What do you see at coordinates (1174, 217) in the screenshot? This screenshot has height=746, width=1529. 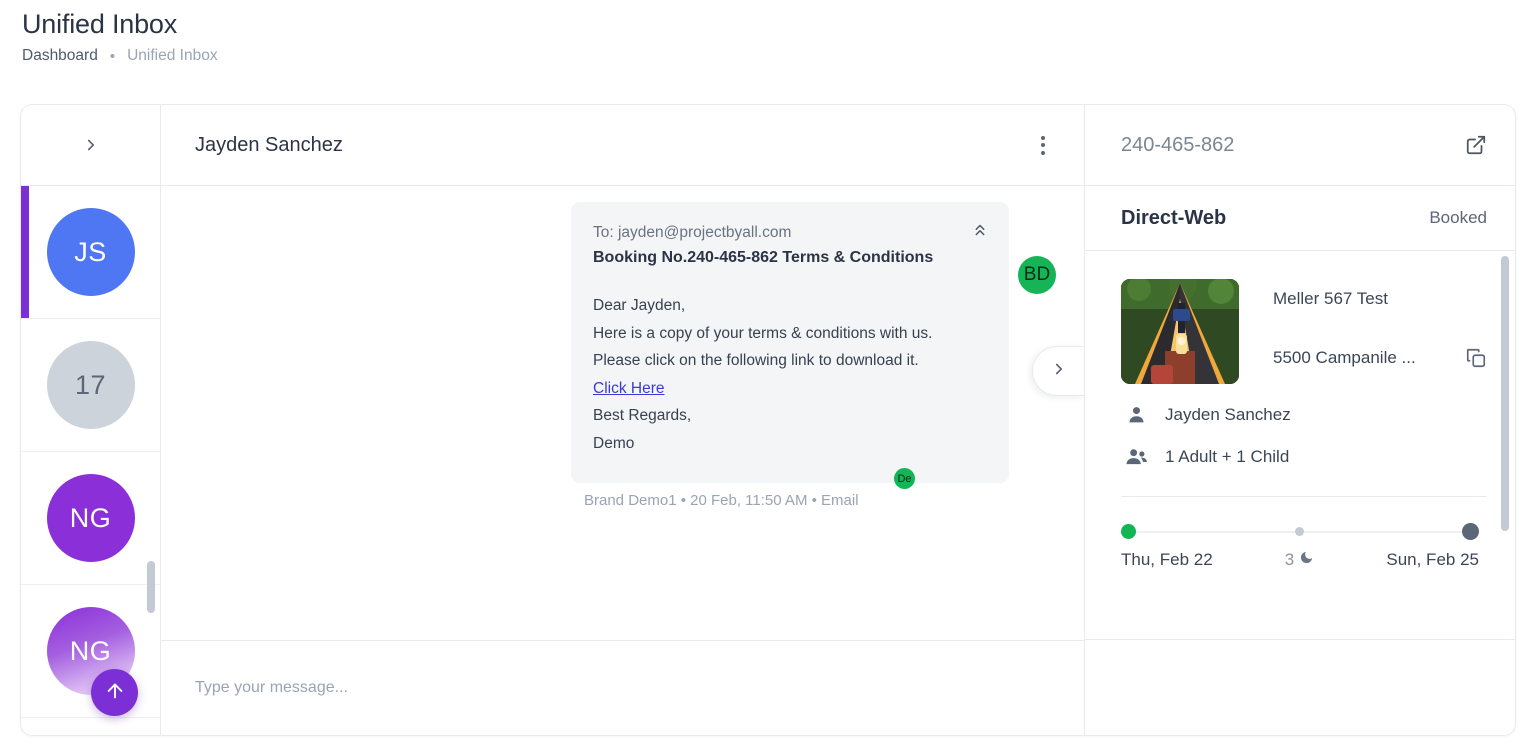 I see `booking-channel: Direct-Web` at bounding box center [1174, 217].